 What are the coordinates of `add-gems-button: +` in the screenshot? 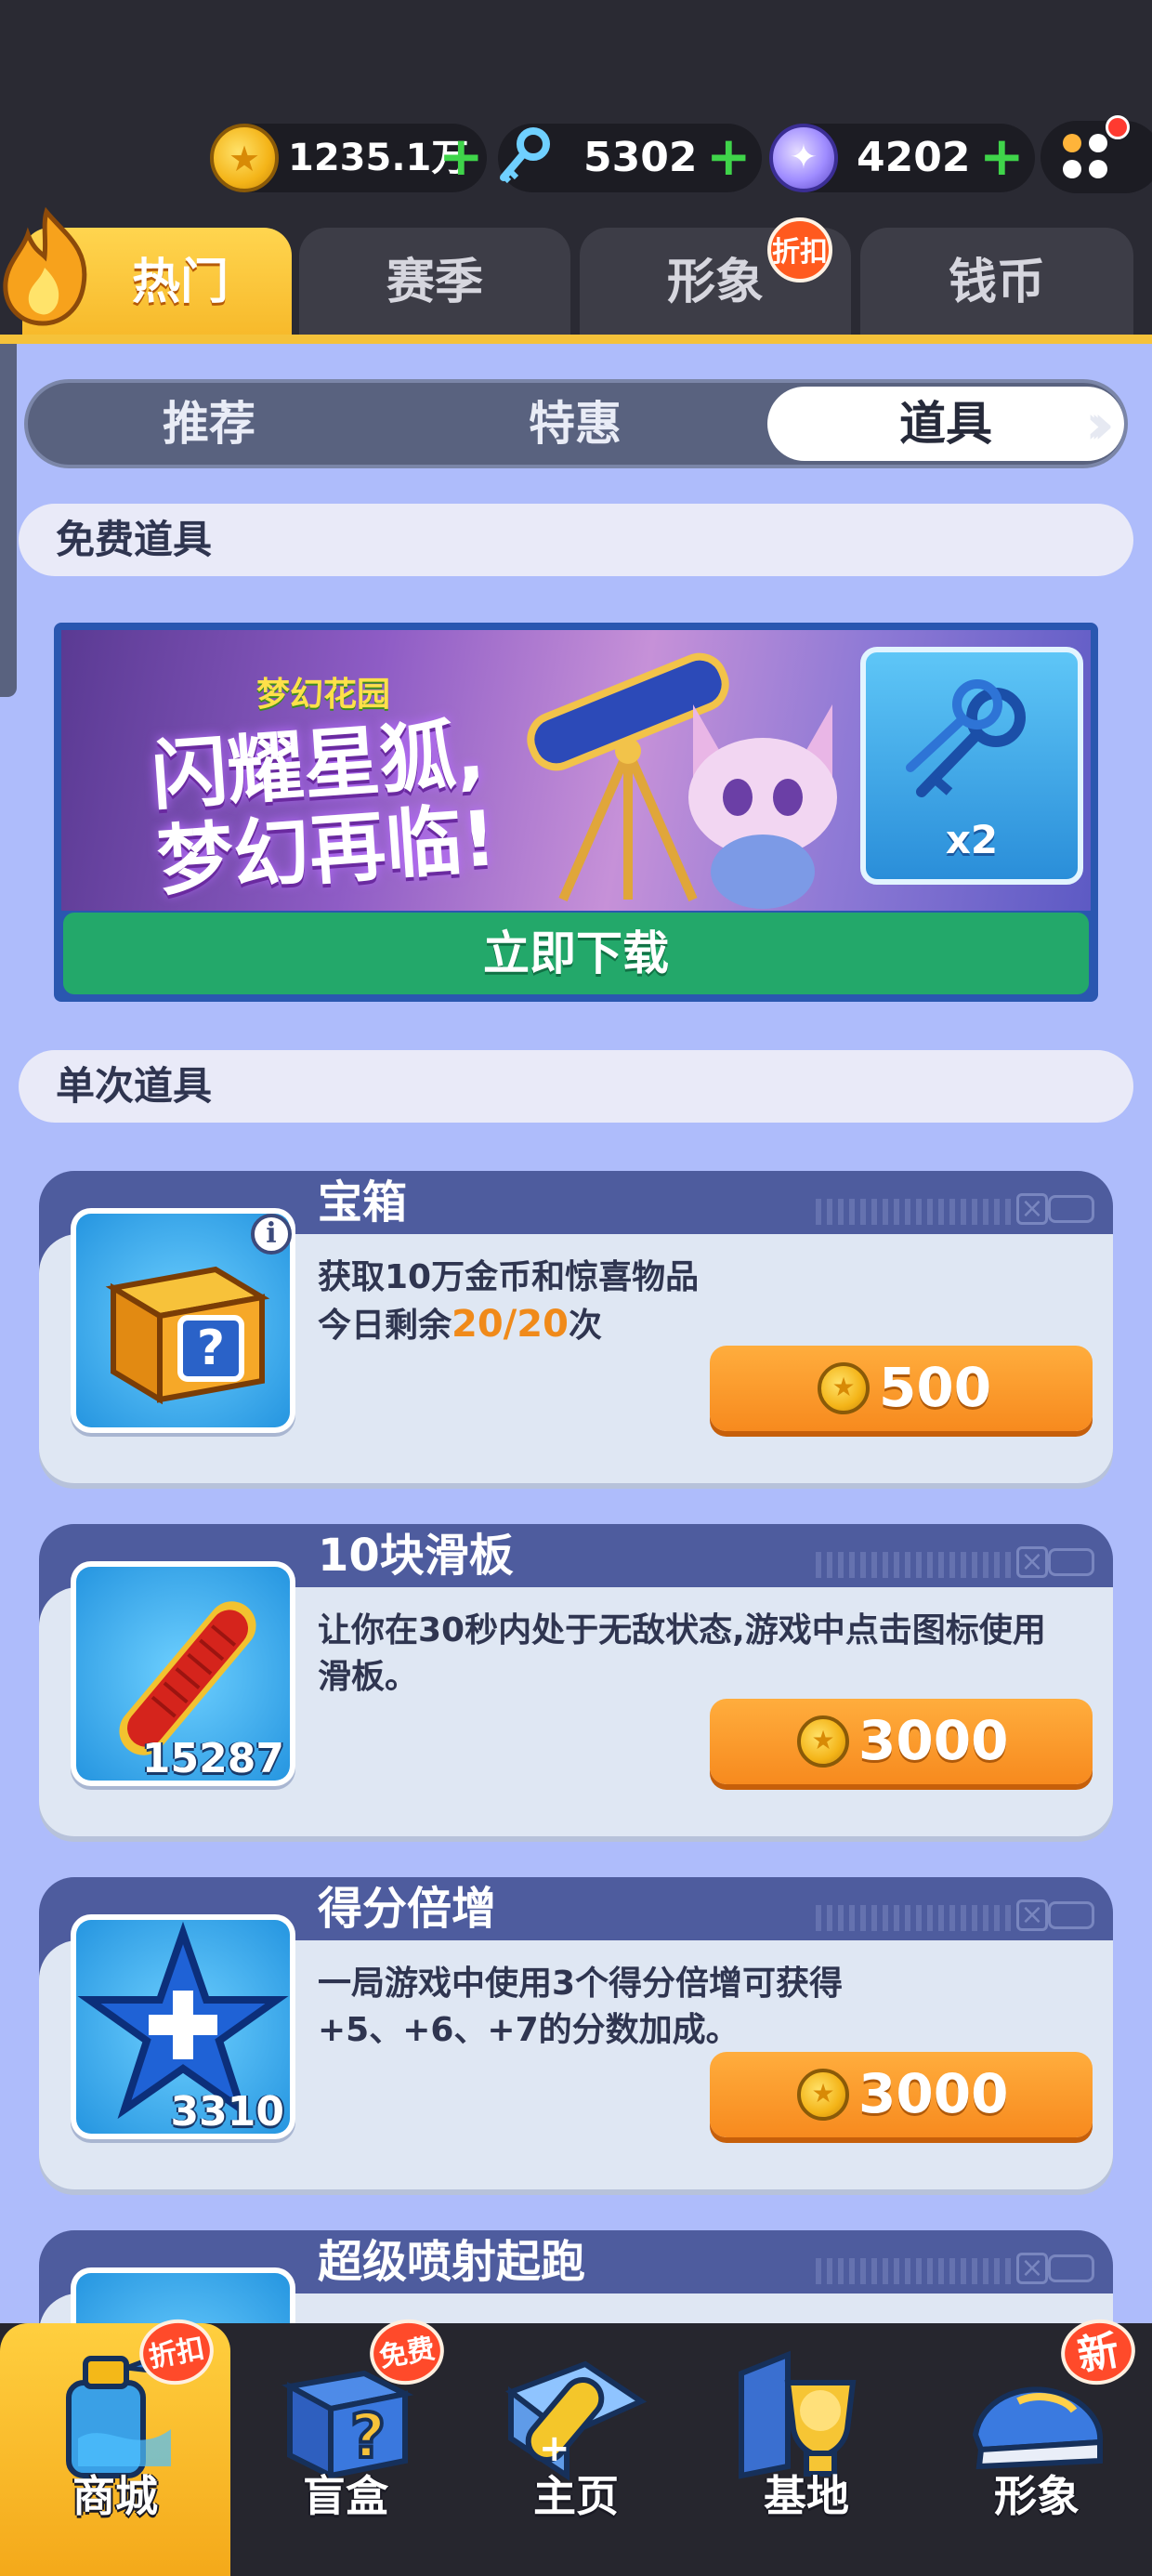 It's located at (1002, 156).